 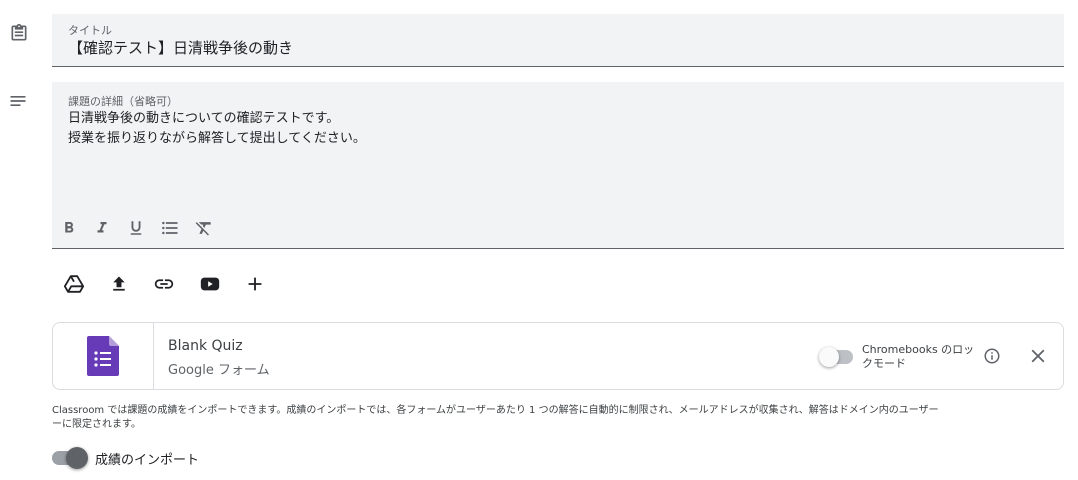 I want to click on add-icon, so click(x=255, y=284).